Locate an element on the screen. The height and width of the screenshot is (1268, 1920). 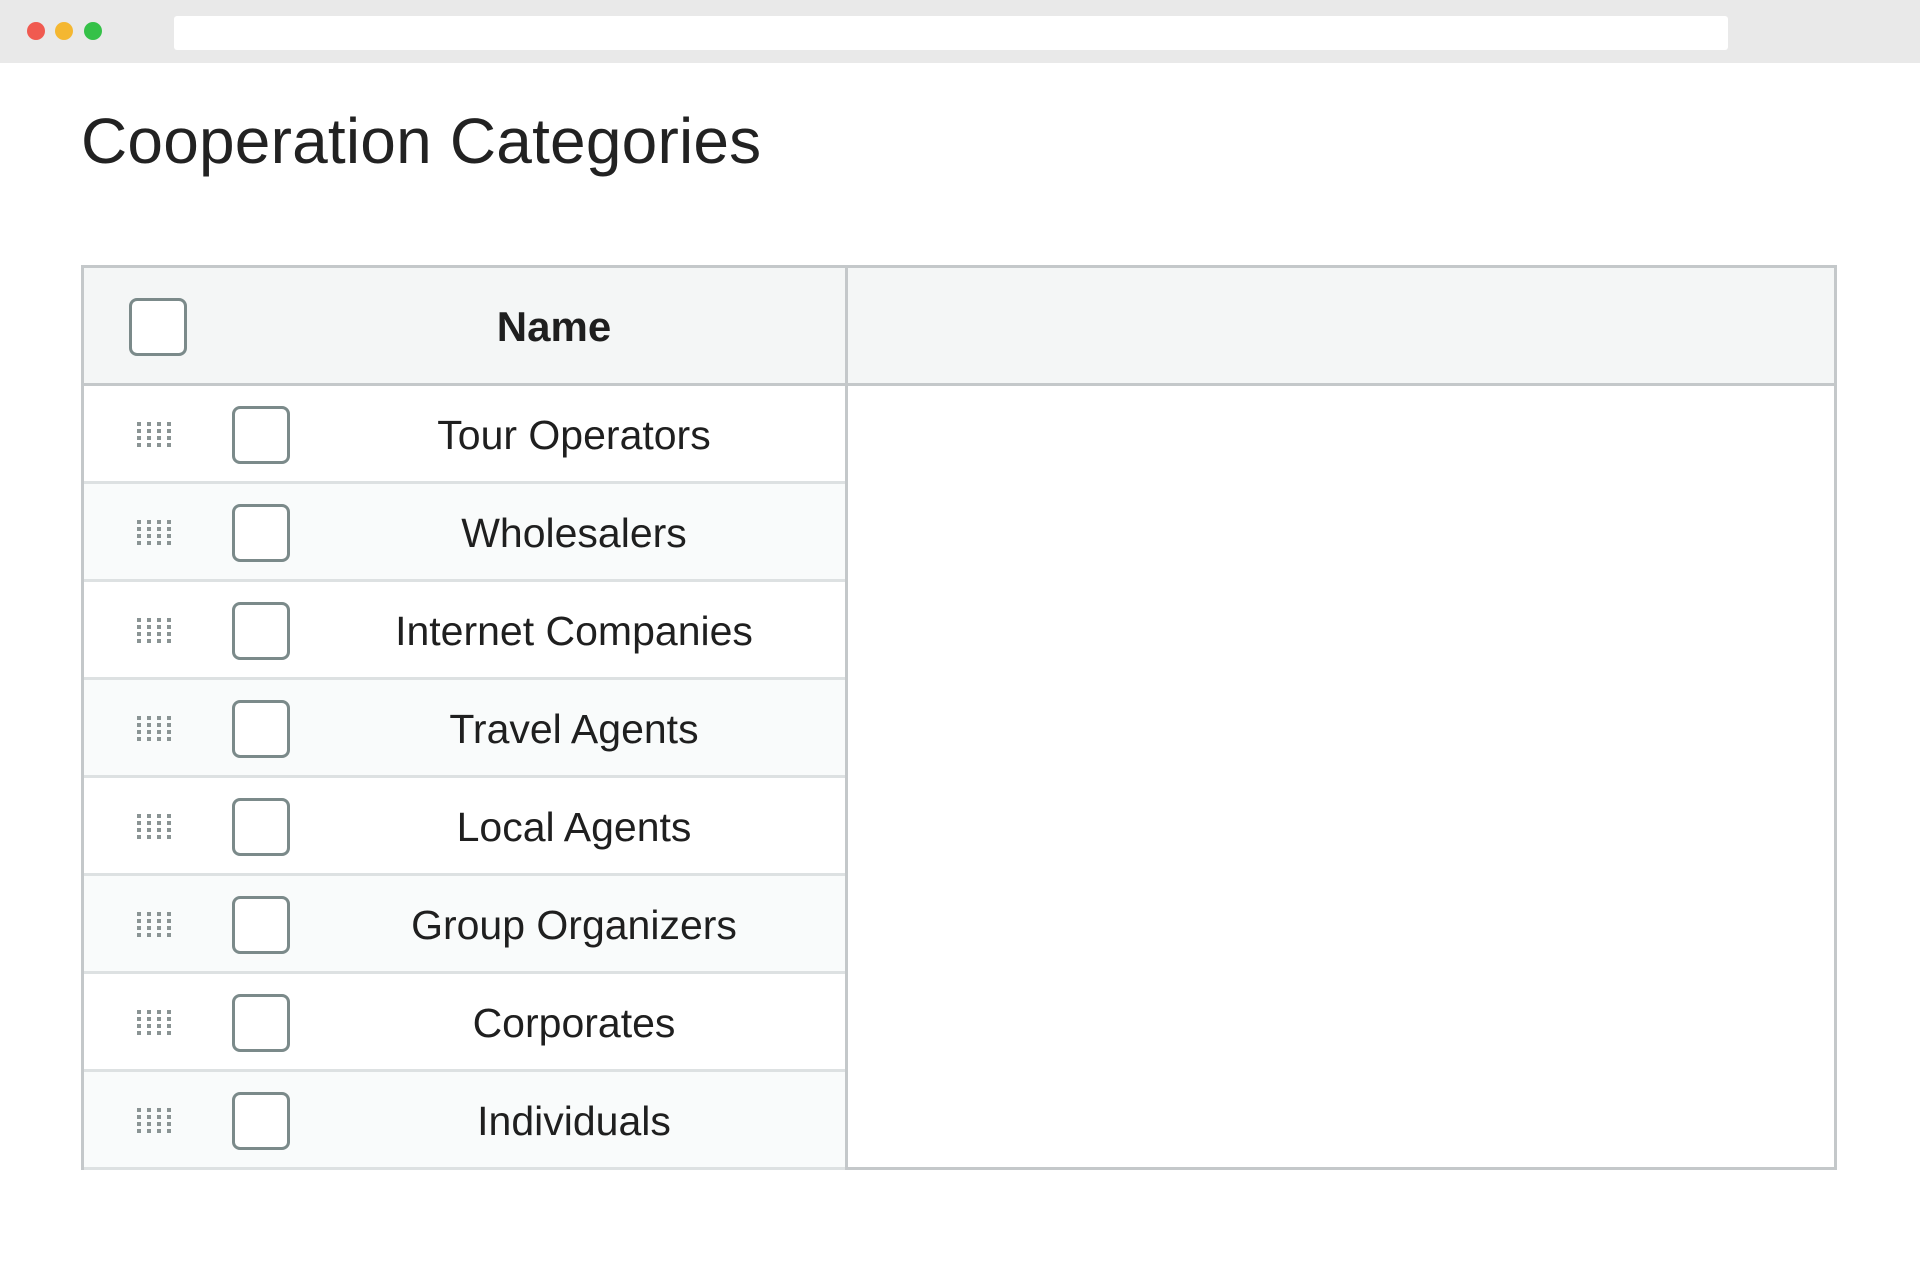
name-column-header: Name is located at coordinates (554, 327).